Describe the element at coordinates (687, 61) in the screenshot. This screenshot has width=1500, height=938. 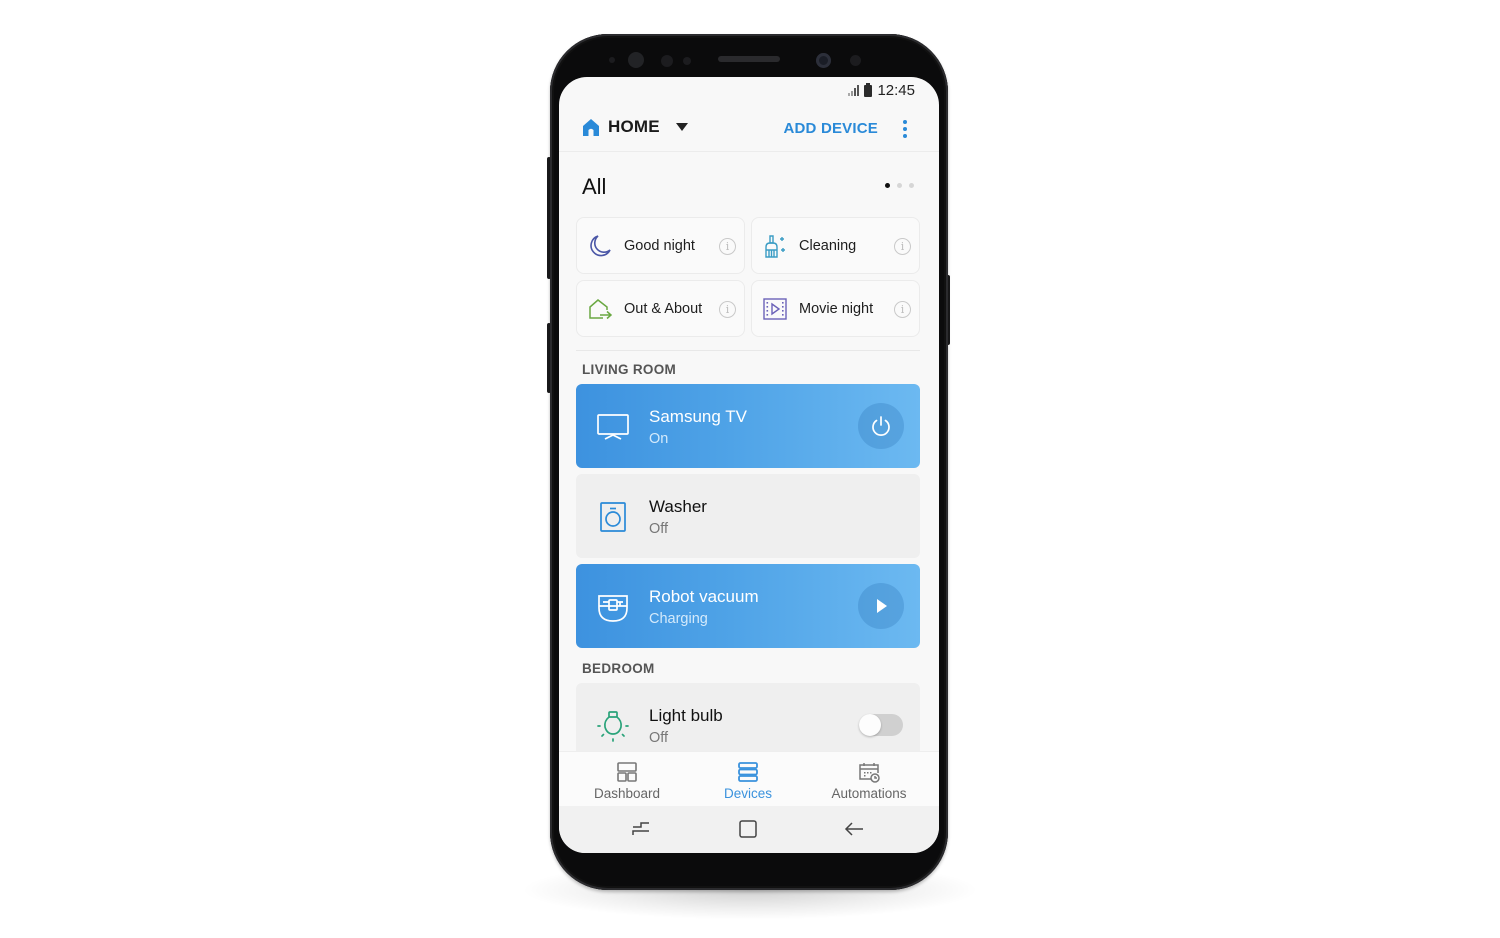
I see `led-sensor` at that location.